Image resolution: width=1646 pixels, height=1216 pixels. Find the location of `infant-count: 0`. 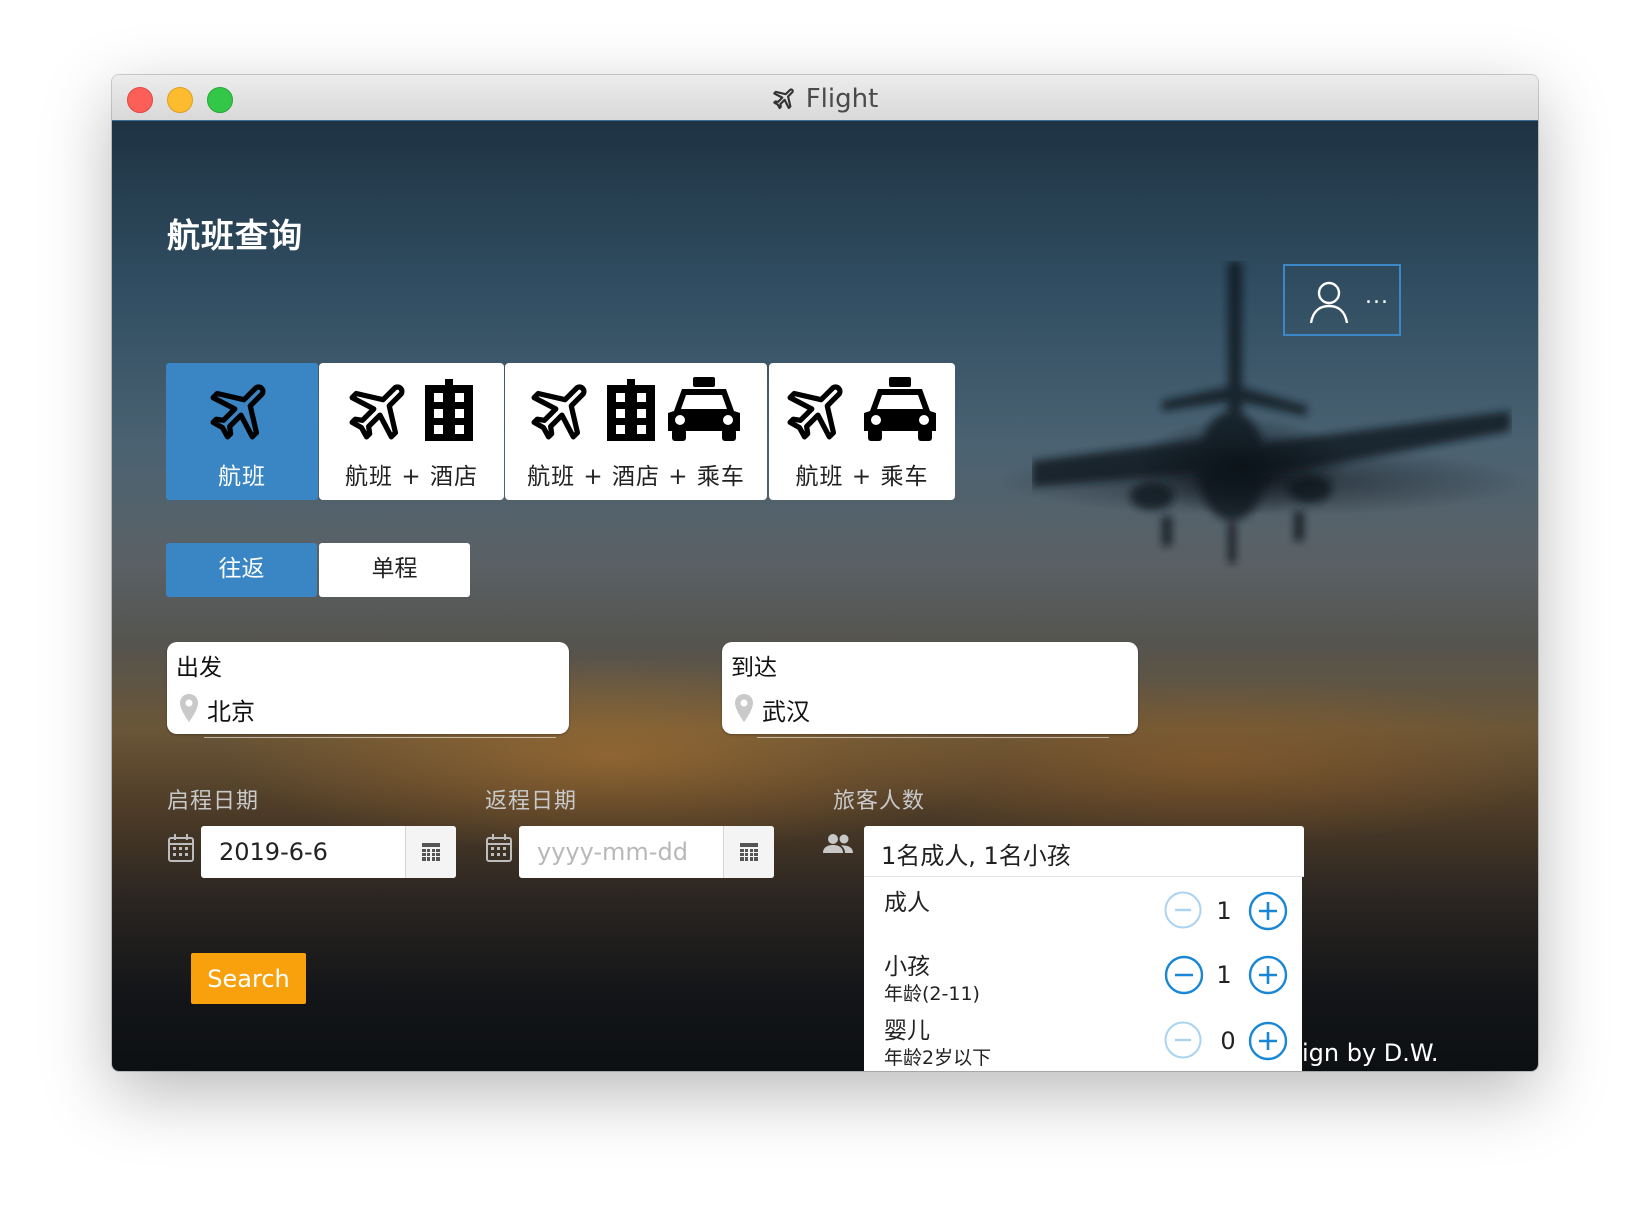

infant-count: 0 is located at coordinates (1228, 1041).